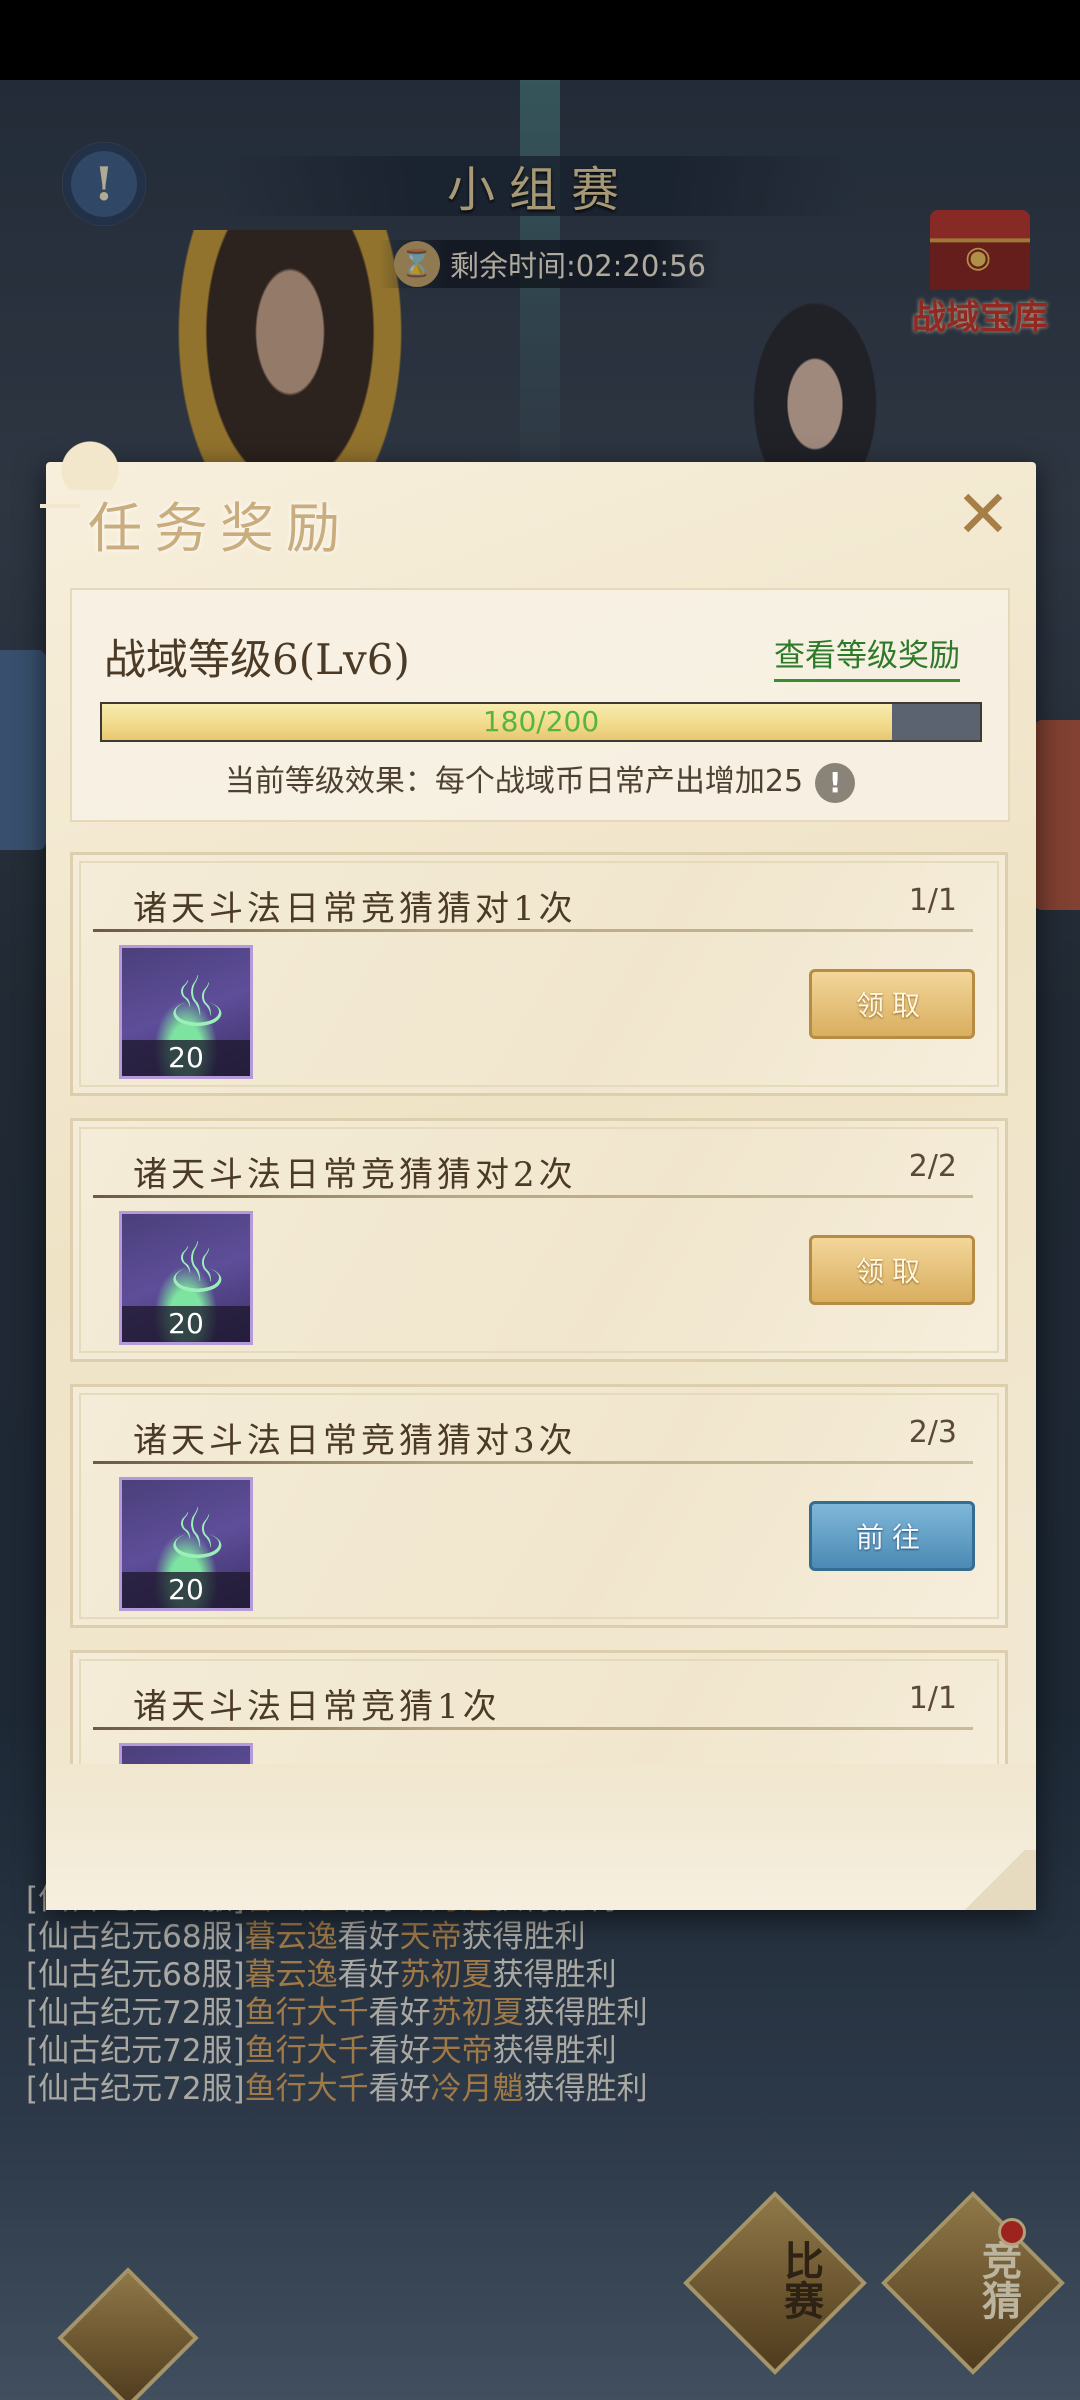 The image size is (1080, 2400). What do you see at coordinates (355, 1441) in the screenshot?
I see `task-title: 诸天斗法日常竞猜猜对3次` at bounding box center [355, 1441].